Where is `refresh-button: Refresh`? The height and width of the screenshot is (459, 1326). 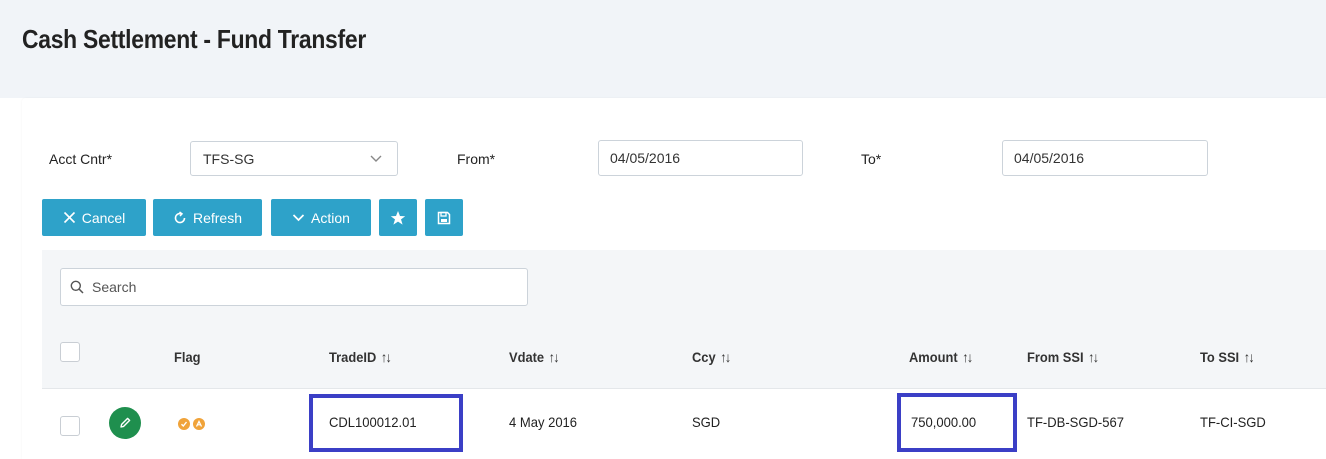 refresh-button: Refresh is located at coordinates (207, 217).